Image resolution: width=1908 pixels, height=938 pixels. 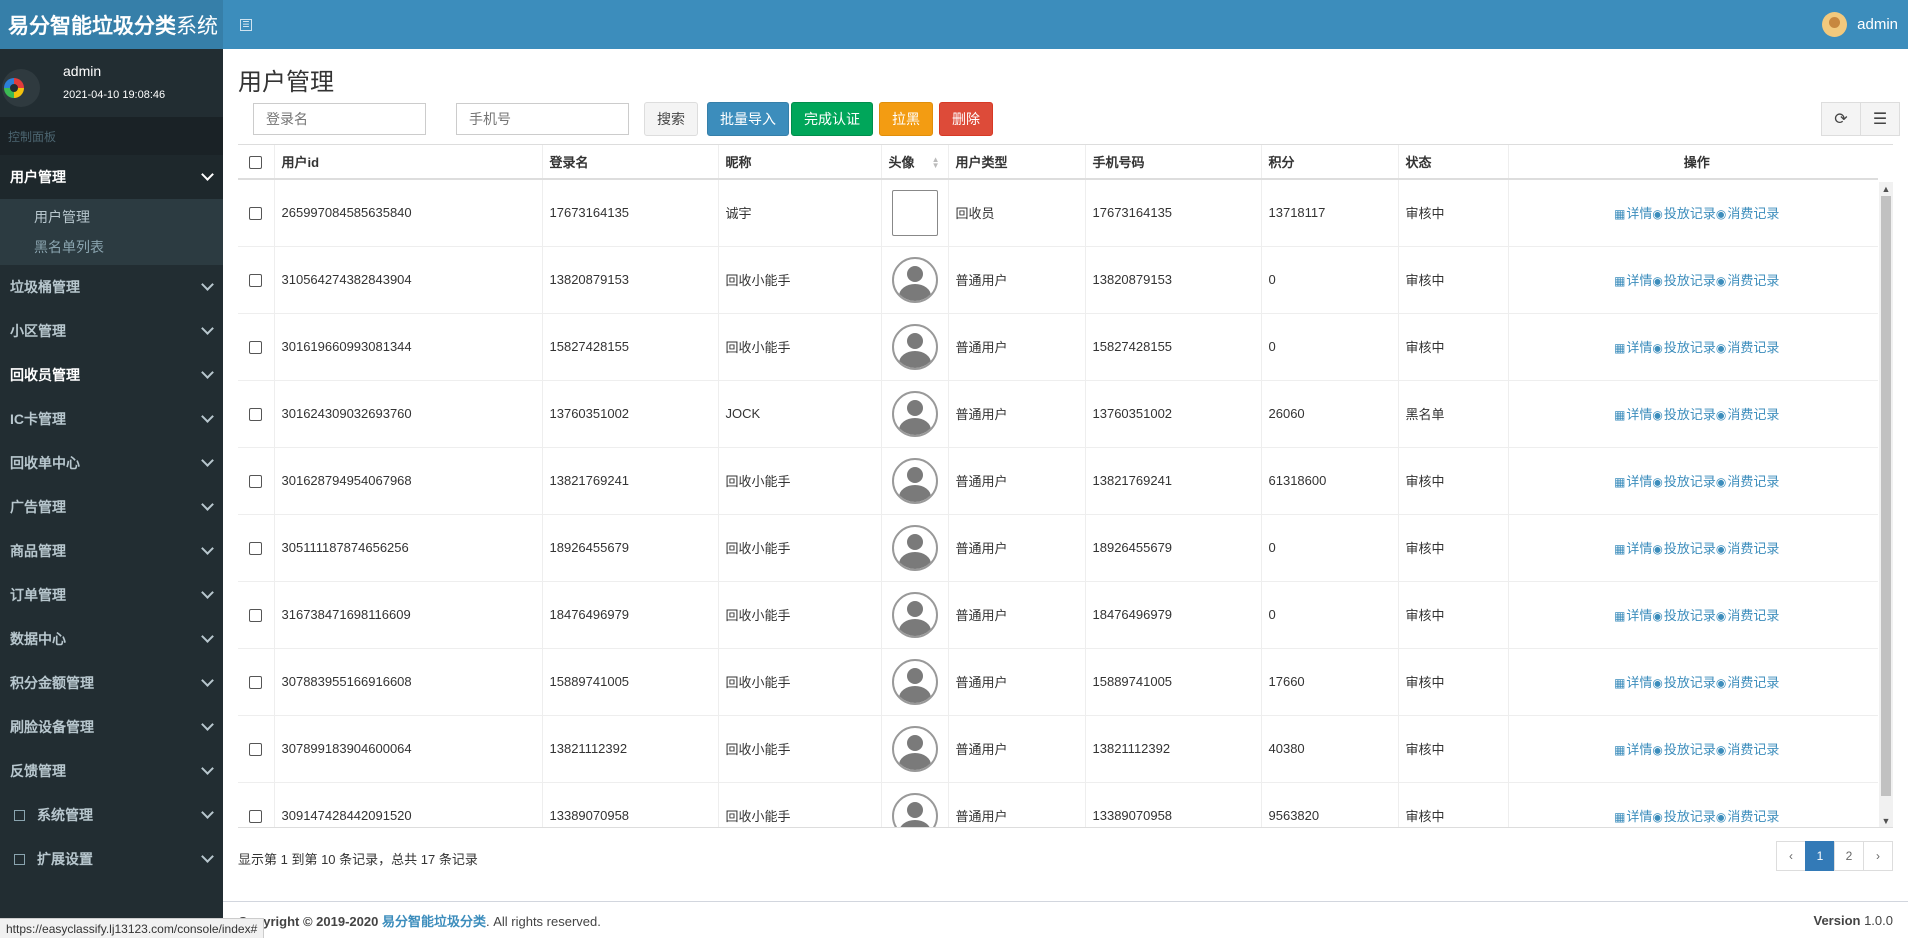 I want to click on select-all-checkbox, so click(x=255, y=163).